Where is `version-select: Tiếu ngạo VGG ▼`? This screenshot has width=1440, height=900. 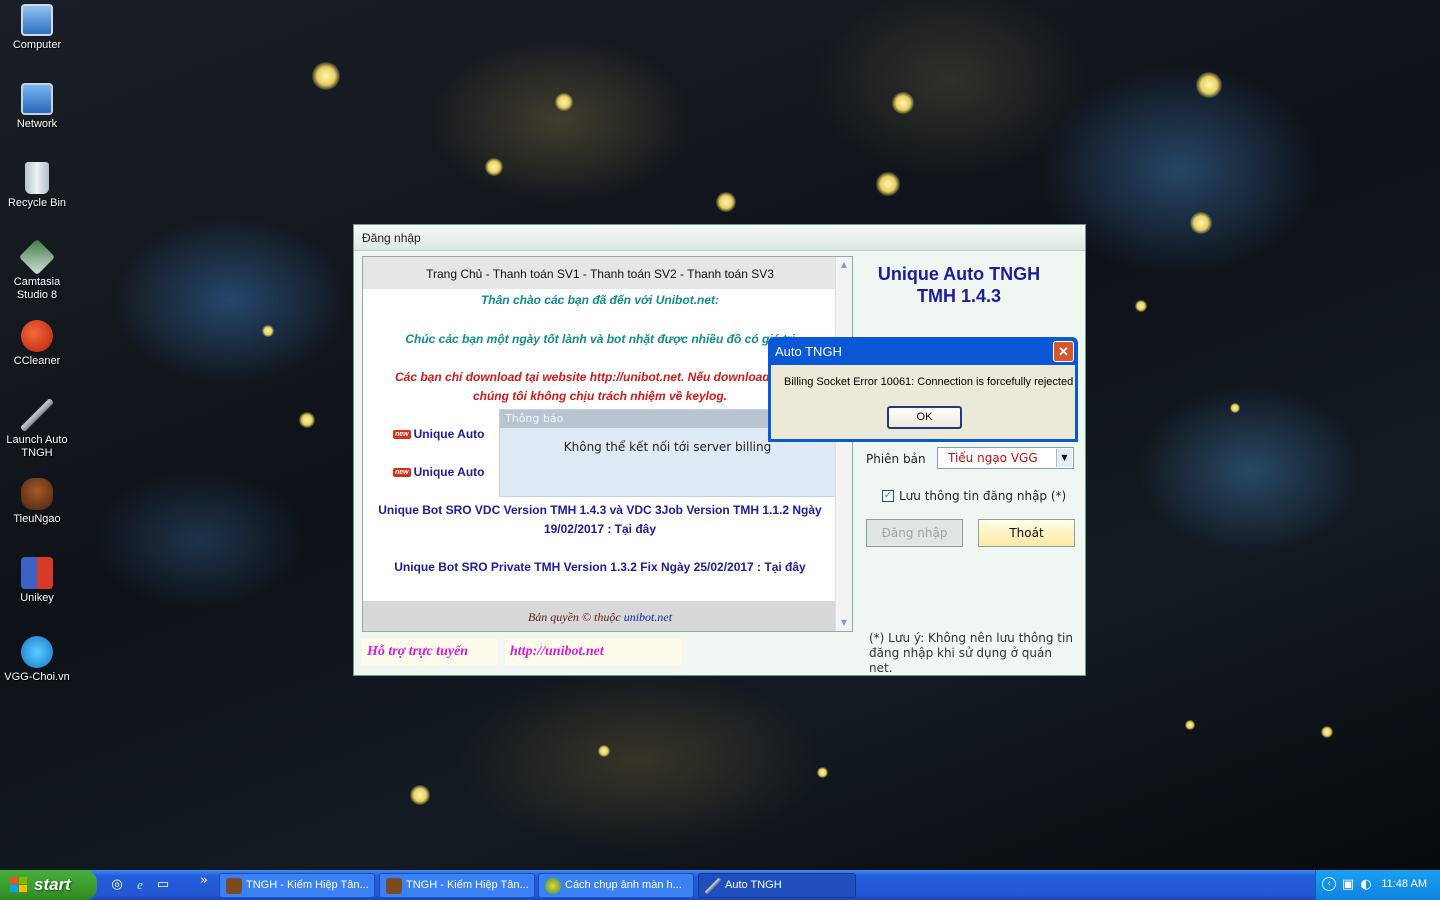 version-select: Tiếu ngạo VGG ▼ is located at coordinates (1005, 458).